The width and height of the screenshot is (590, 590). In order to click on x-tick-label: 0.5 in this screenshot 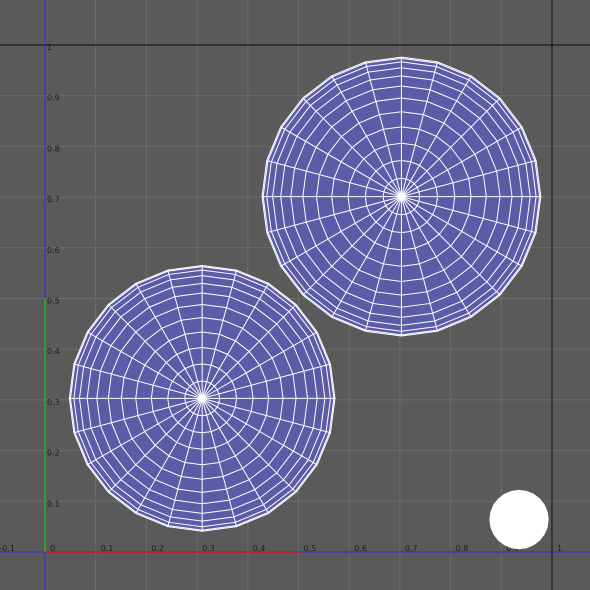, I will do `click(310, 548)`.